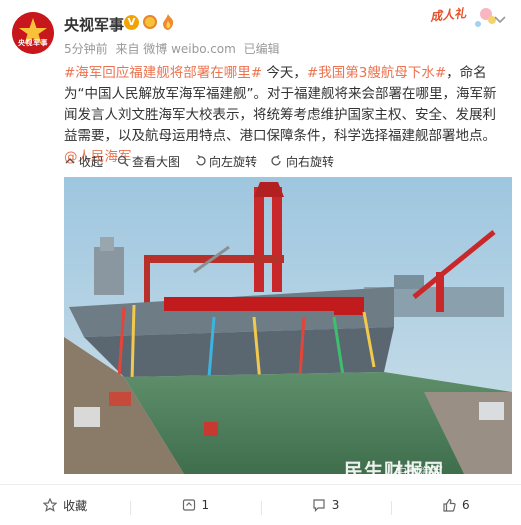  I want to click on comment-icon, so click(319, 505).